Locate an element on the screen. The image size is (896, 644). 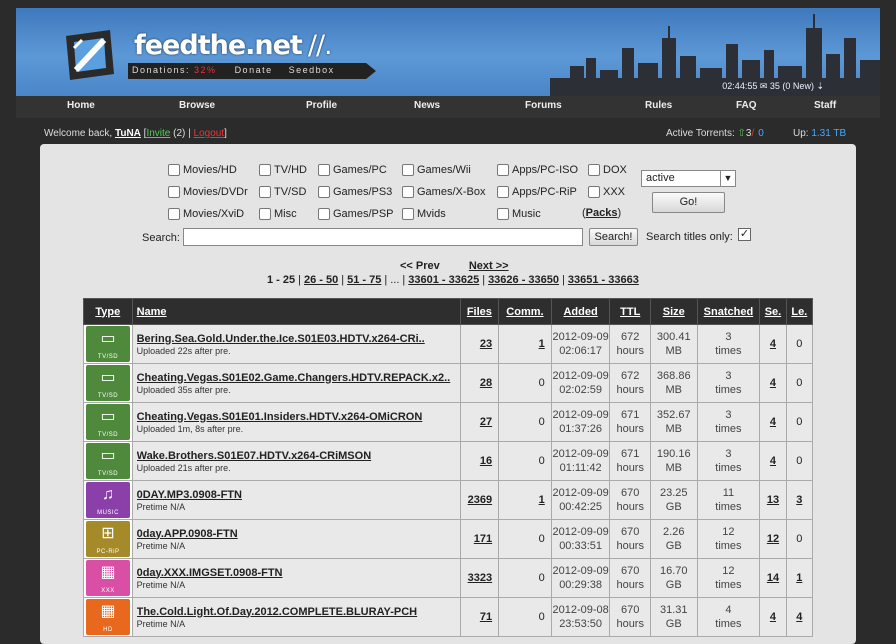
nav-browse: Browse is located at coordinates (197, 105).